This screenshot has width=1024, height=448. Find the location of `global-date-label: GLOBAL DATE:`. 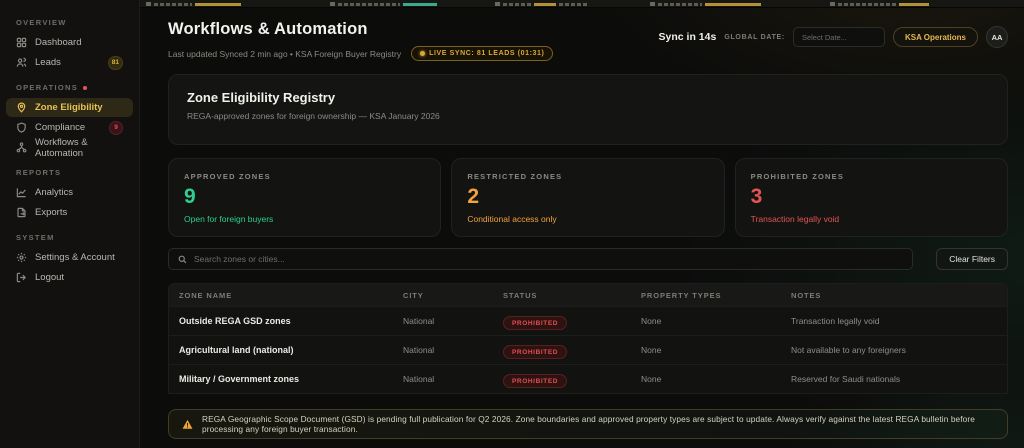

global-date-label: GLOBAL DATE: is located at coordinates (754, 37).